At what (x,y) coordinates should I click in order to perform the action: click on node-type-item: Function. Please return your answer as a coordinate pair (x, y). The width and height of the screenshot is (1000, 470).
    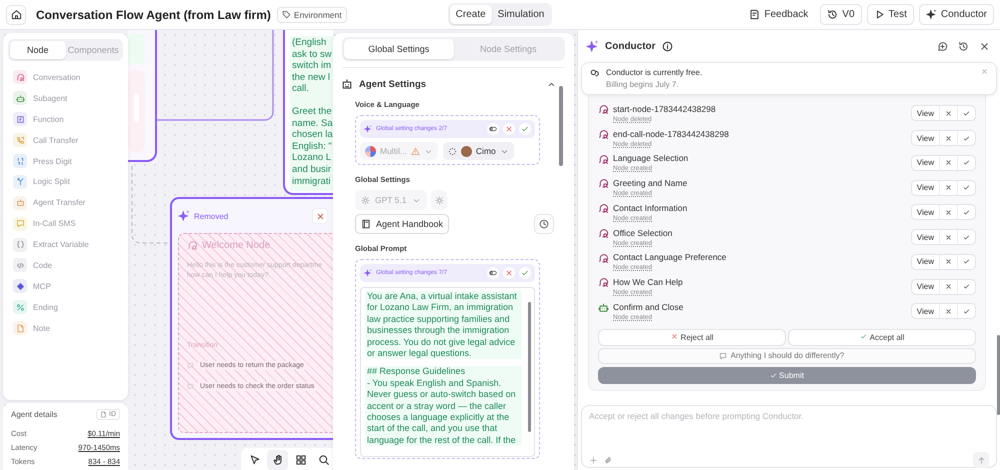
    Looking at the image, I should click on (65, 119).